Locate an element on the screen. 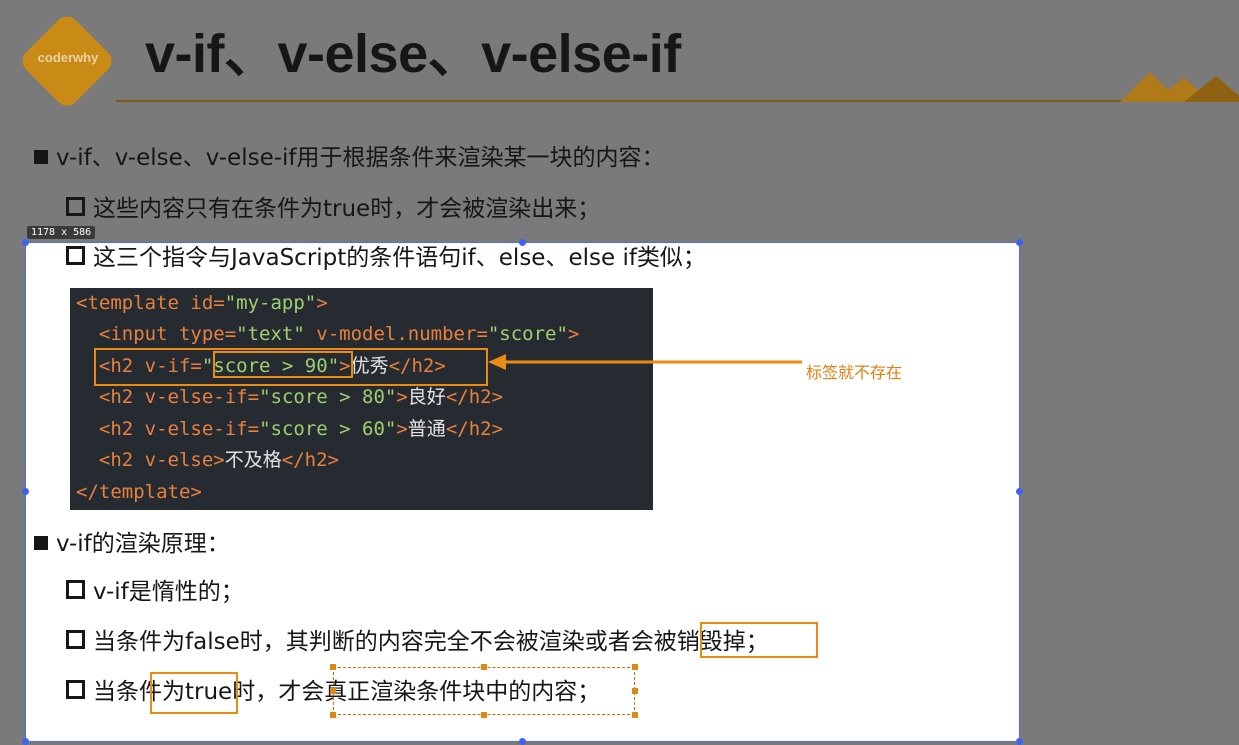 Image resolution: width=1239 pixels, height=745 pixels. bullet-1-text: v-if、v-else、v-else-if用于根据条件来渲染某一块的内容： is located at coordinates (360, 158).